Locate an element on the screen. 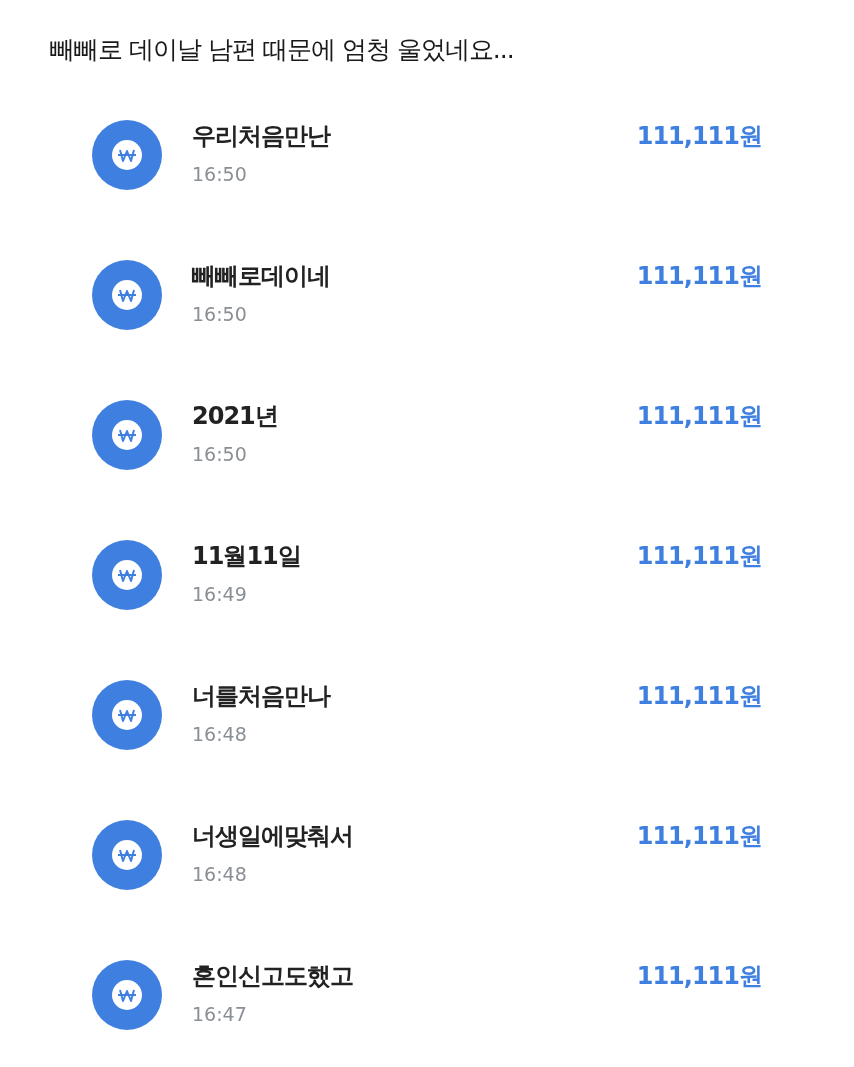  transaction-name: 너생일에맞춰서 is located at coordinates (273, 836).